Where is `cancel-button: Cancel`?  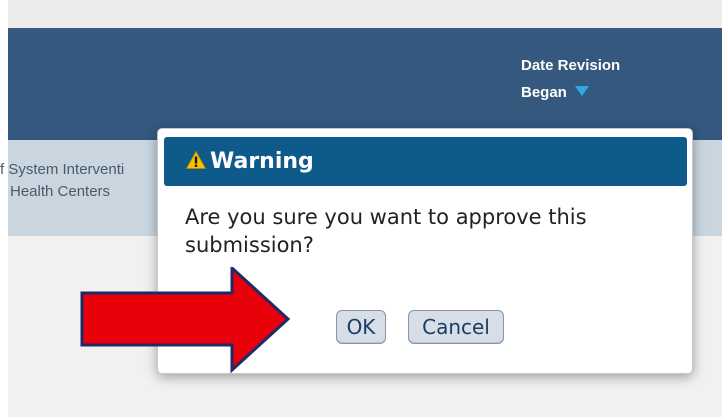
cancel-button: Cancel is located at coordinates (456, 327).